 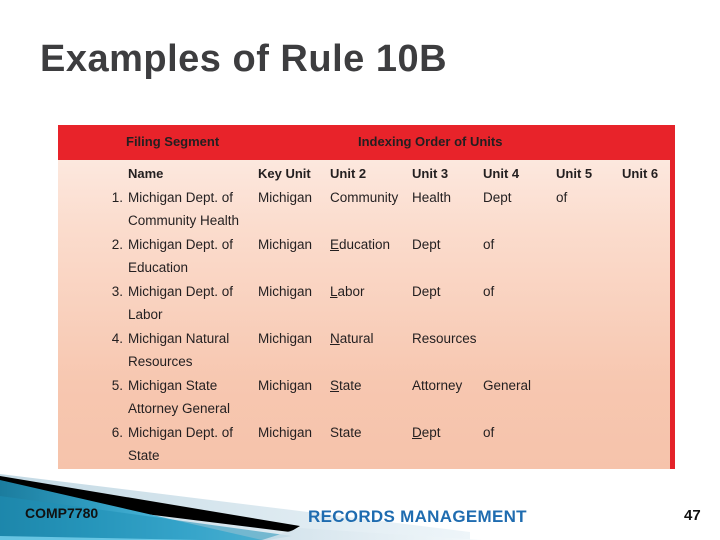 I want to click on footer-subject-label: RECORDS MANAGEMENT, so click(x=417, y=516).